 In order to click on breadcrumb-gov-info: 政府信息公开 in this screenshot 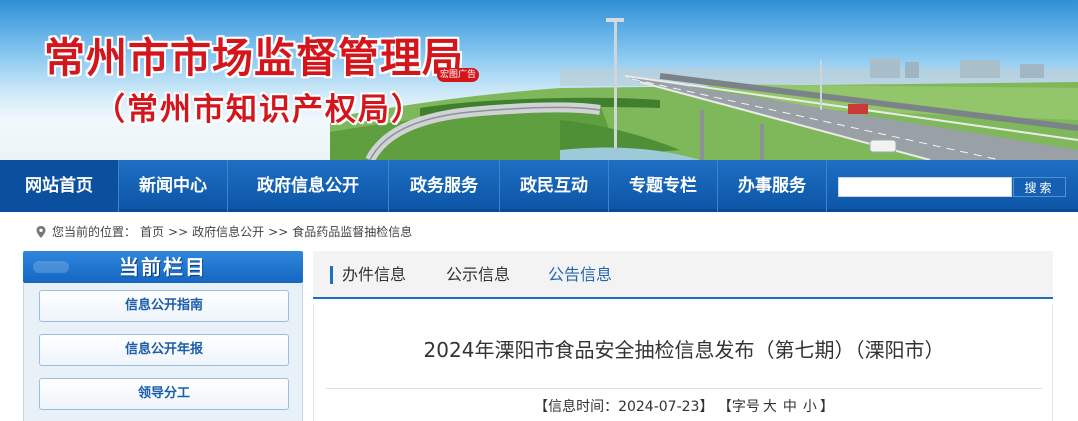, I will do `click(228, 232)`.